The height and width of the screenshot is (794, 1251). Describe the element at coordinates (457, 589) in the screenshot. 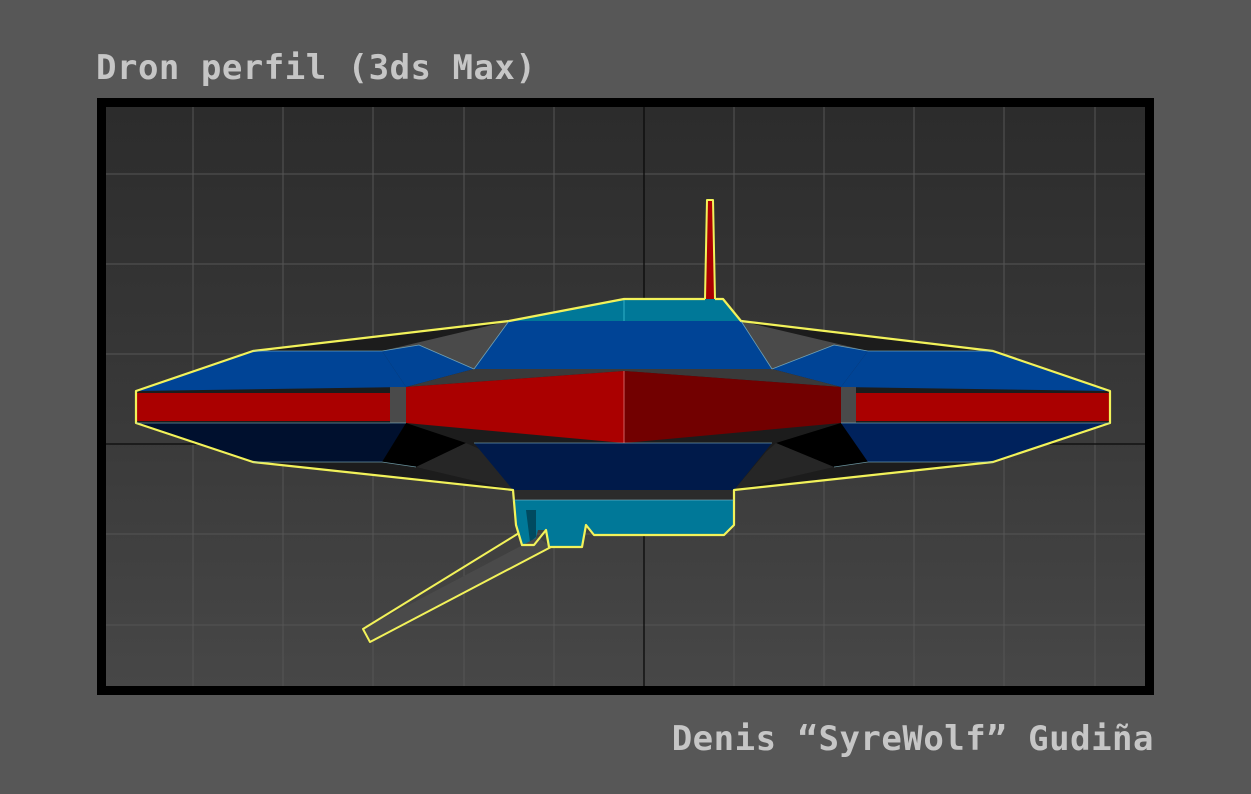

I see `rear-antenna` at that location.